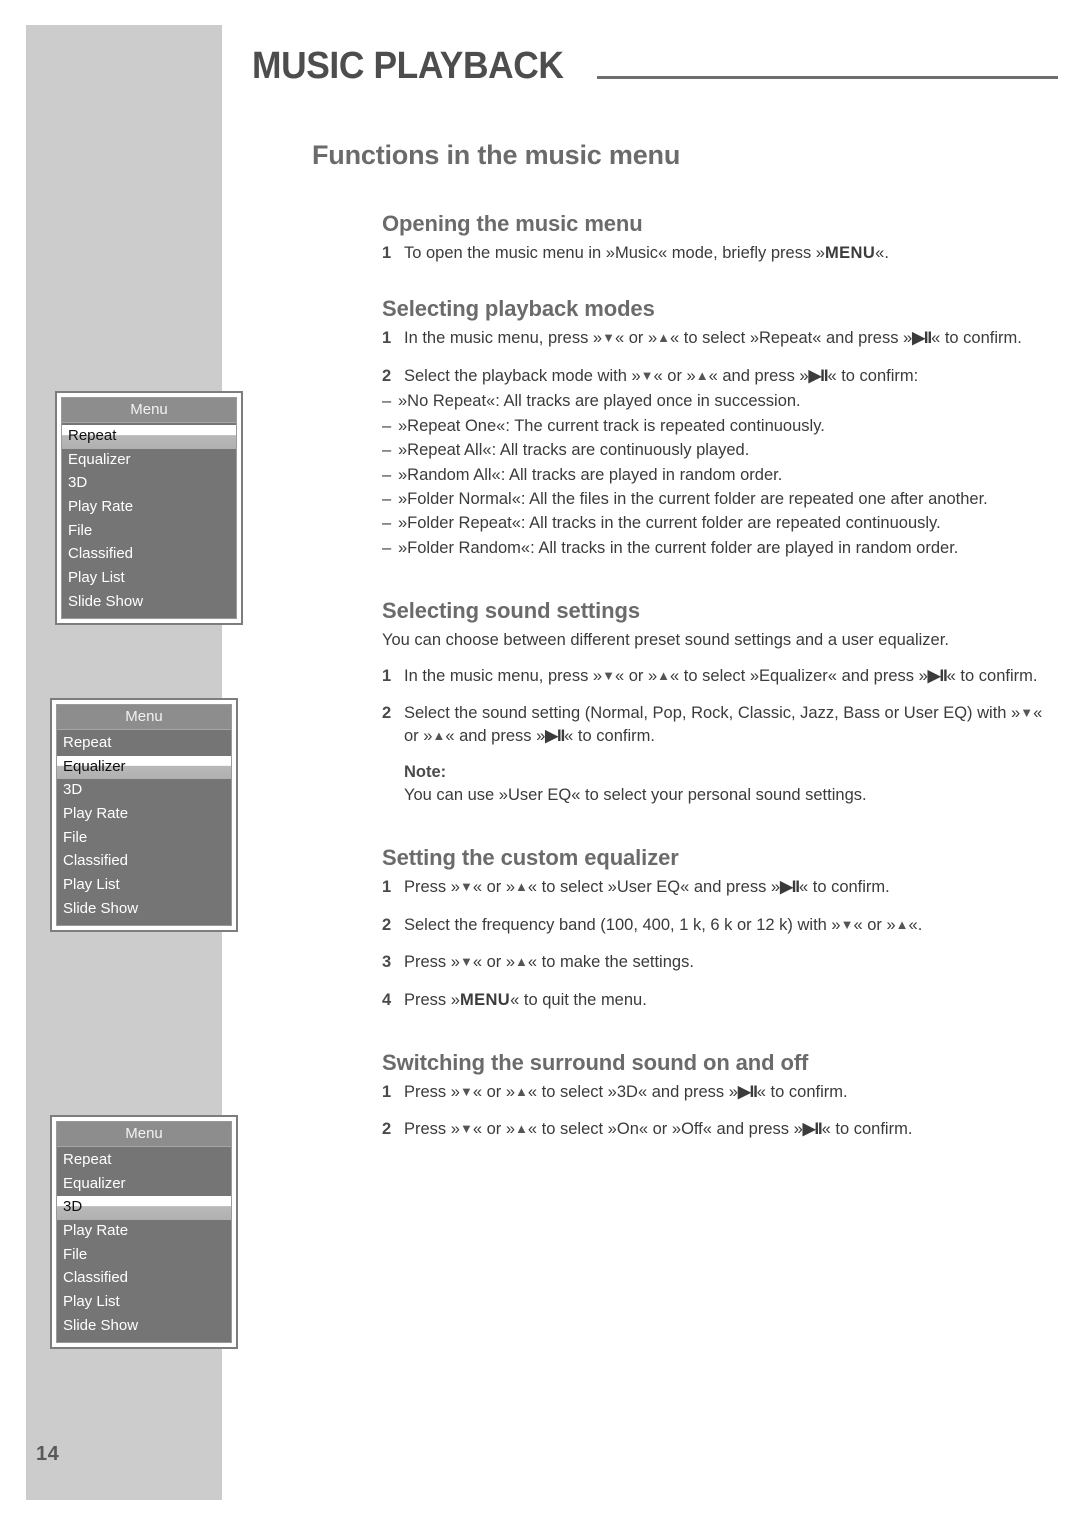  I want to click on section-heading: Opening the music menu, so click(512, 223).